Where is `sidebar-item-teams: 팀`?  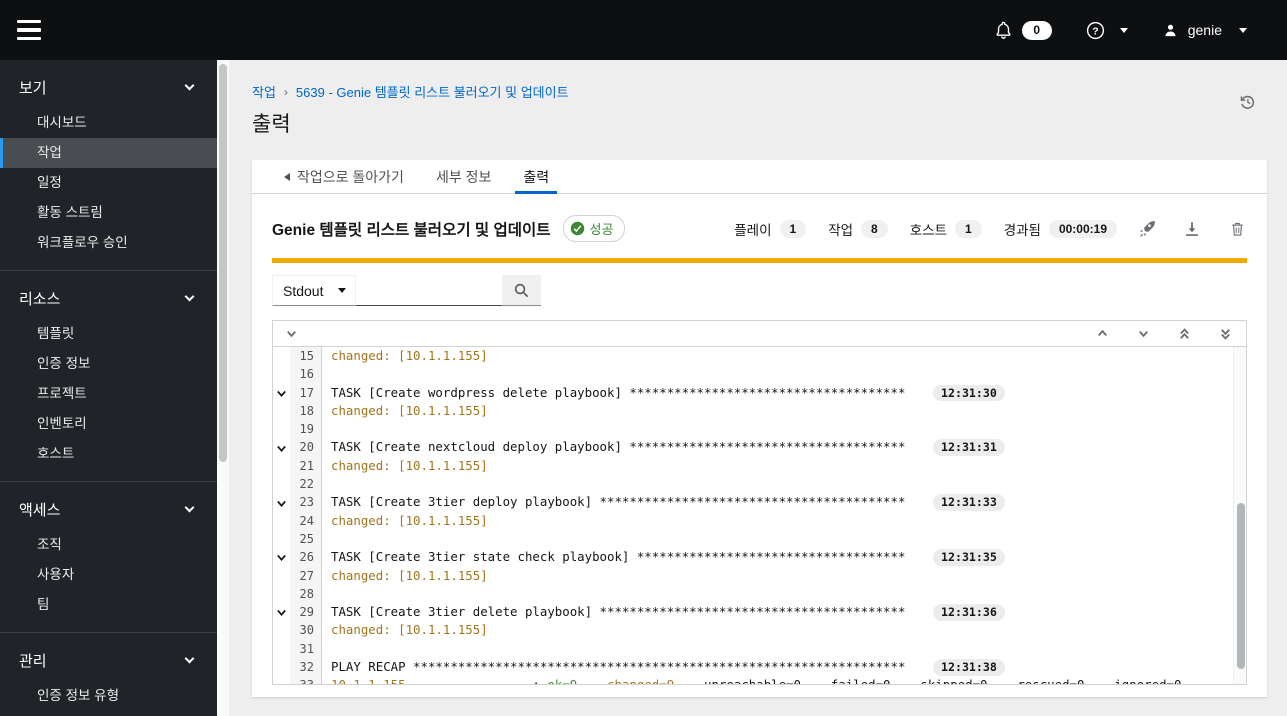
sidebar-item-teams: 팀 is located at coordinates (108, 605).